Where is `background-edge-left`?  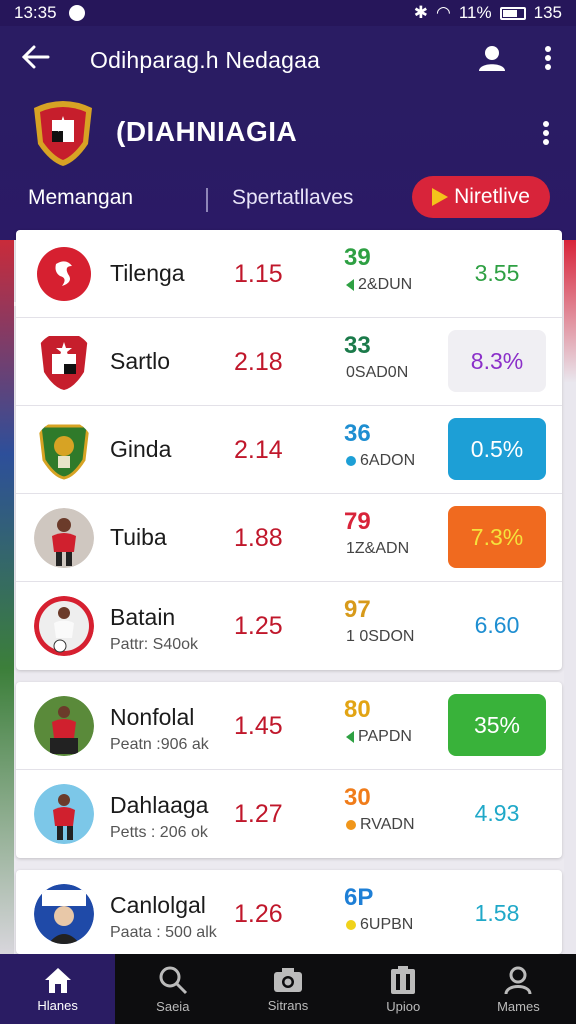 background-edge-left is located at coordinates (7, 597).